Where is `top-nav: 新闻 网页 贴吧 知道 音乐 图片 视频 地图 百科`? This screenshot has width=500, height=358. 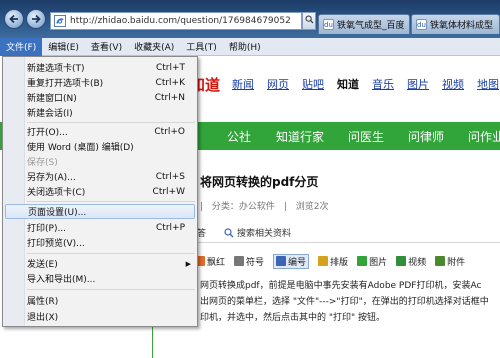 top-nav: 新闻 网页 贴吧 知道 音乐 图片 视频 地图 百科 is located at coordinates (366, 84).